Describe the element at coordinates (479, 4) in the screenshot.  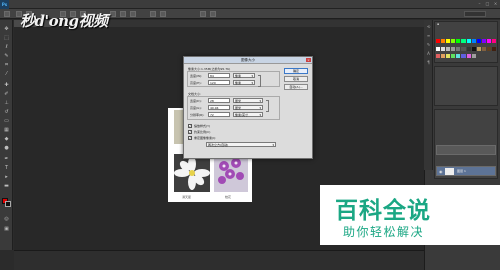
I see `minimize-icon: –` at that location.